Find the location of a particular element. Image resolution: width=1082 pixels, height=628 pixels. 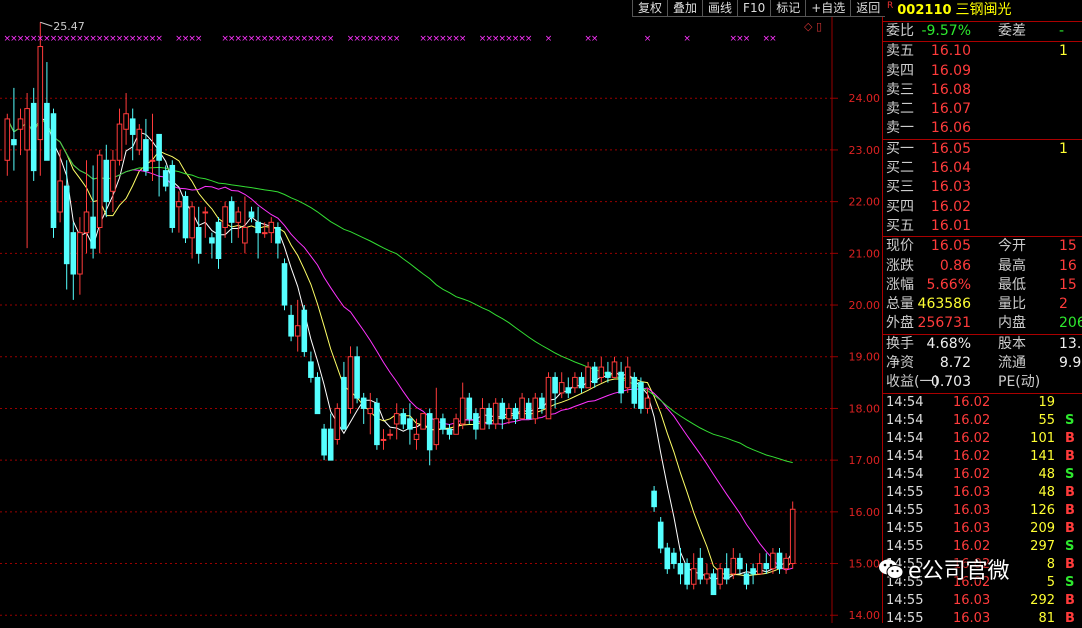

tick-row: 14:55 16.03 292 B is located at coordinates (982, 601).